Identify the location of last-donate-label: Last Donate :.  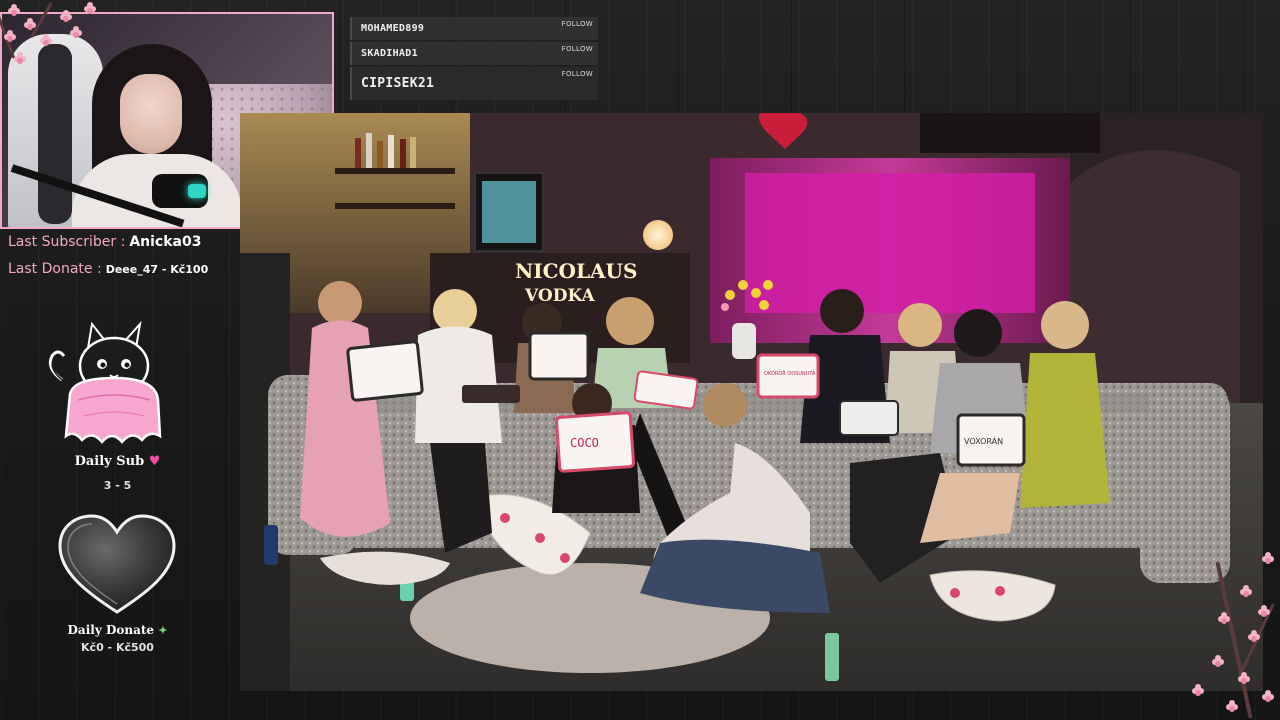
(55, 269).